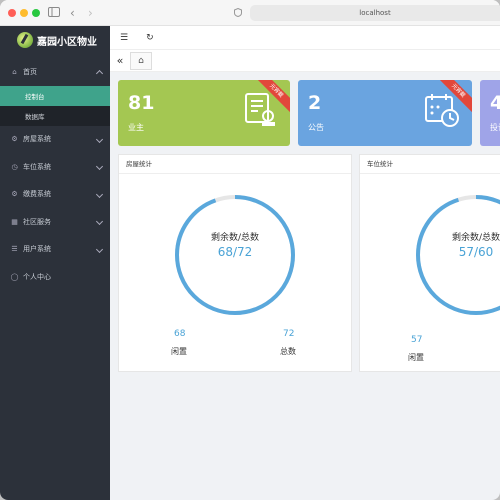  What do you see at coordinates (55, 167) in the screenshot?
I see `sidebar-item-parking: ◷ 车位系统` at bounding box center [55, 167].